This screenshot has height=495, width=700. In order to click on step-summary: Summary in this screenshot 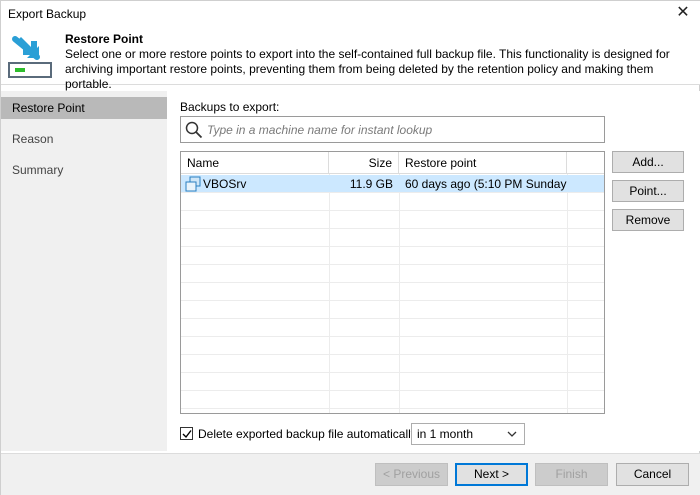, I will do `click(84, 170)`.